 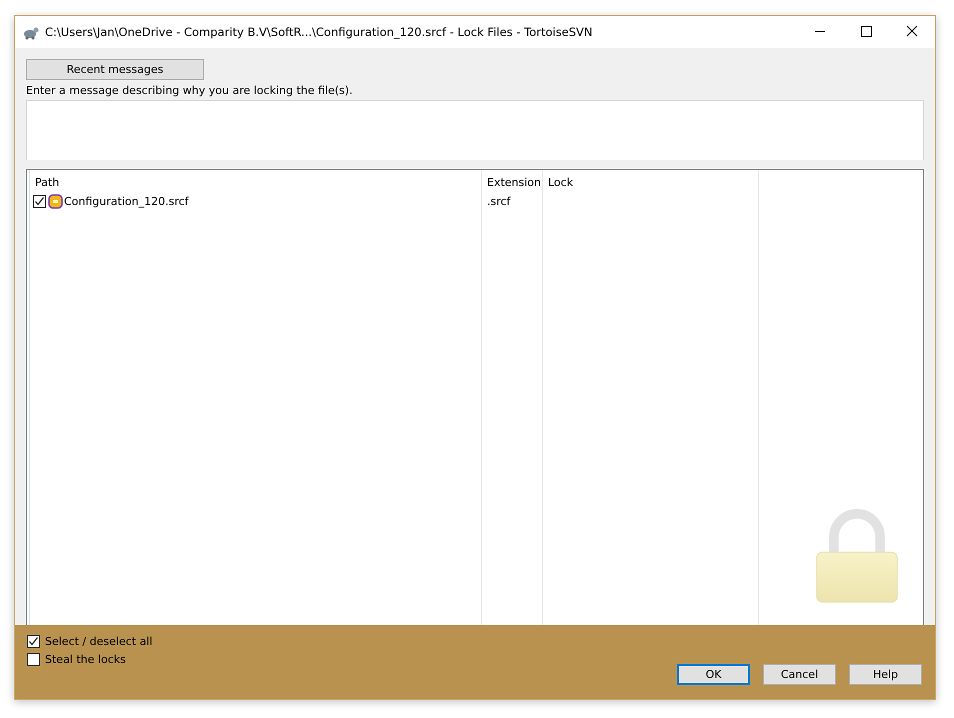 What do you see at coordinates (319, 32) in the screenshot?
I see `window-title: C:\Users\Jan\OneDrive - Comparity B.V\SoftR...\Configuration_120.srcf - Lock Files - TortoiseSVN` at bounding box center [319, 32].